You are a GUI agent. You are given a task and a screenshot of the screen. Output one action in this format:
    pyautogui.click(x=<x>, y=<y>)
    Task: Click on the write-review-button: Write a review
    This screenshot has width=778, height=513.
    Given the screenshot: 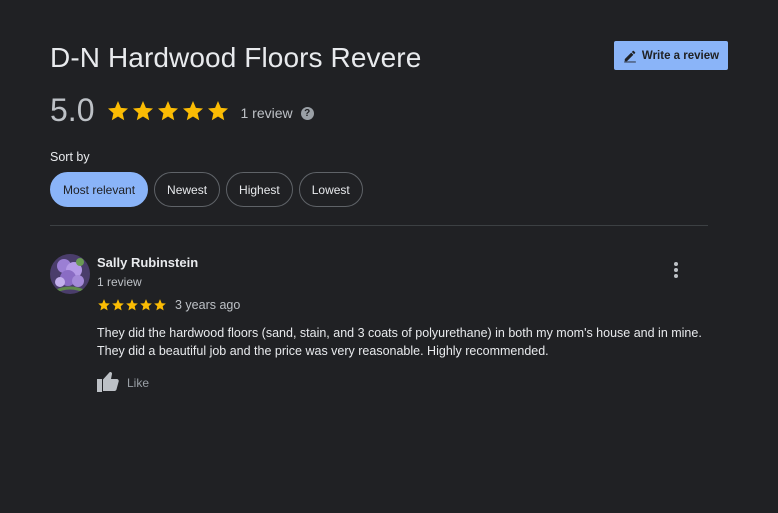 What is the action you would take?
    pyautogui.click(x=671, y=55)
    